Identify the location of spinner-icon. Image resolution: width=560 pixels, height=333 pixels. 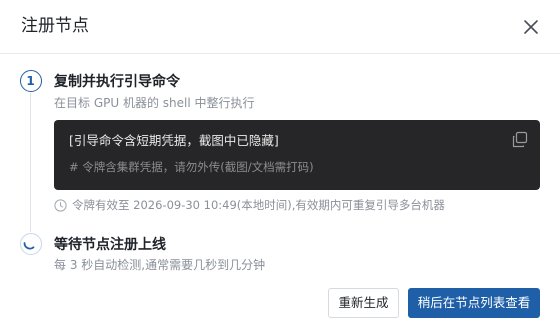
(29, 246).